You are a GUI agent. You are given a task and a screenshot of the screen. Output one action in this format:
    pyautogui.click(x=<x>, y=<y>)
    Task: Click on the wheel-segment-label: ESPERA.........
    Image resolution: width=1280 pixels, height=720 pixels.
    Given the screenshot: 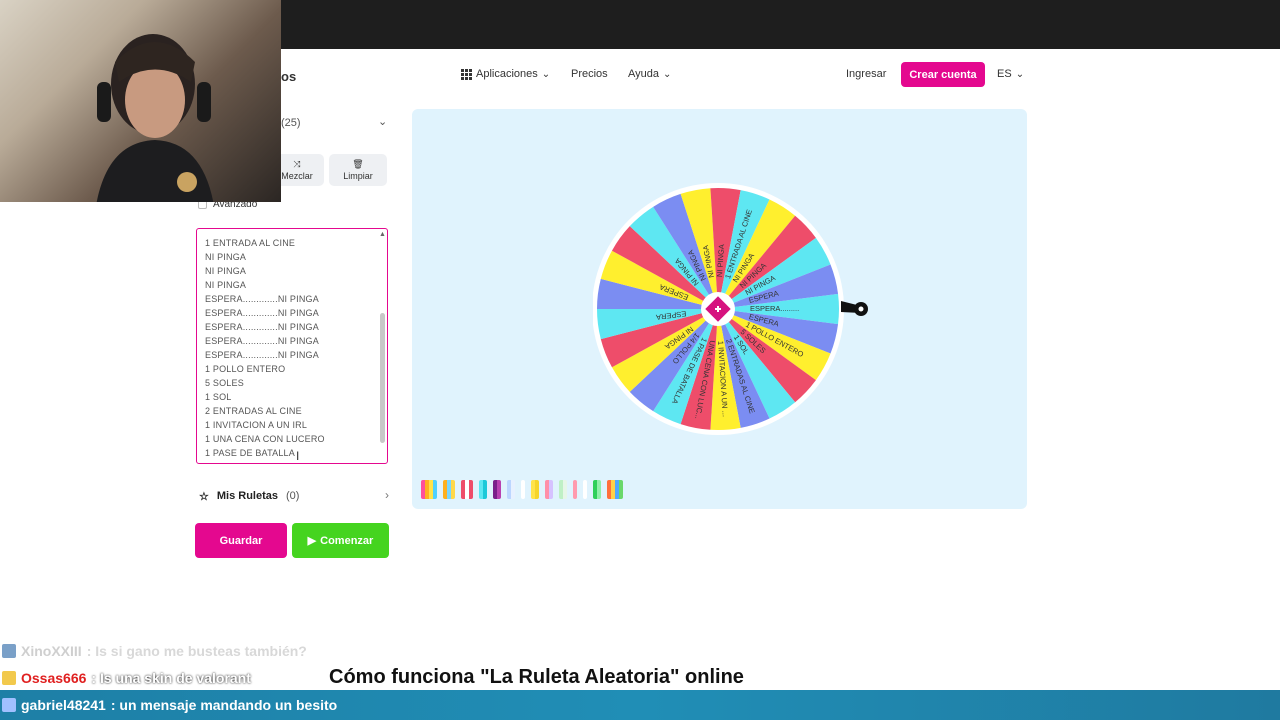 What is the action you would take?
    pyautogui.click(x=774, y=308)
    